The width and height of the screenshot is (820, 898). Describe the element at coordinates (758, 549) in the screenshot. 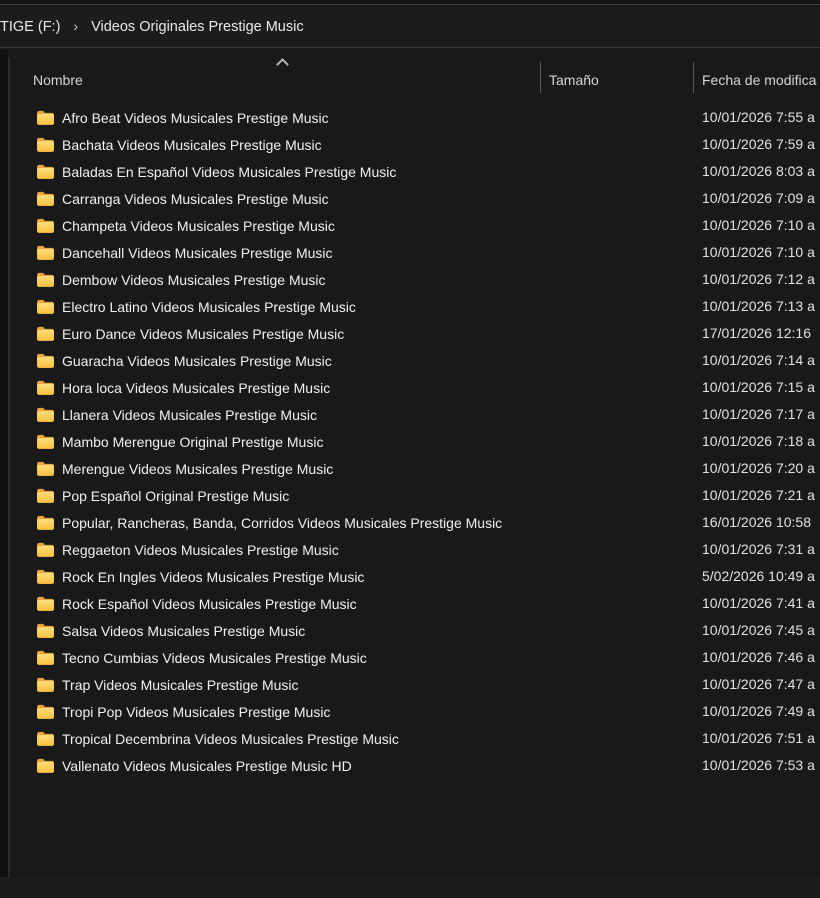

I see `file-date-modified: 10/01/2026 7:31 a` at that location.